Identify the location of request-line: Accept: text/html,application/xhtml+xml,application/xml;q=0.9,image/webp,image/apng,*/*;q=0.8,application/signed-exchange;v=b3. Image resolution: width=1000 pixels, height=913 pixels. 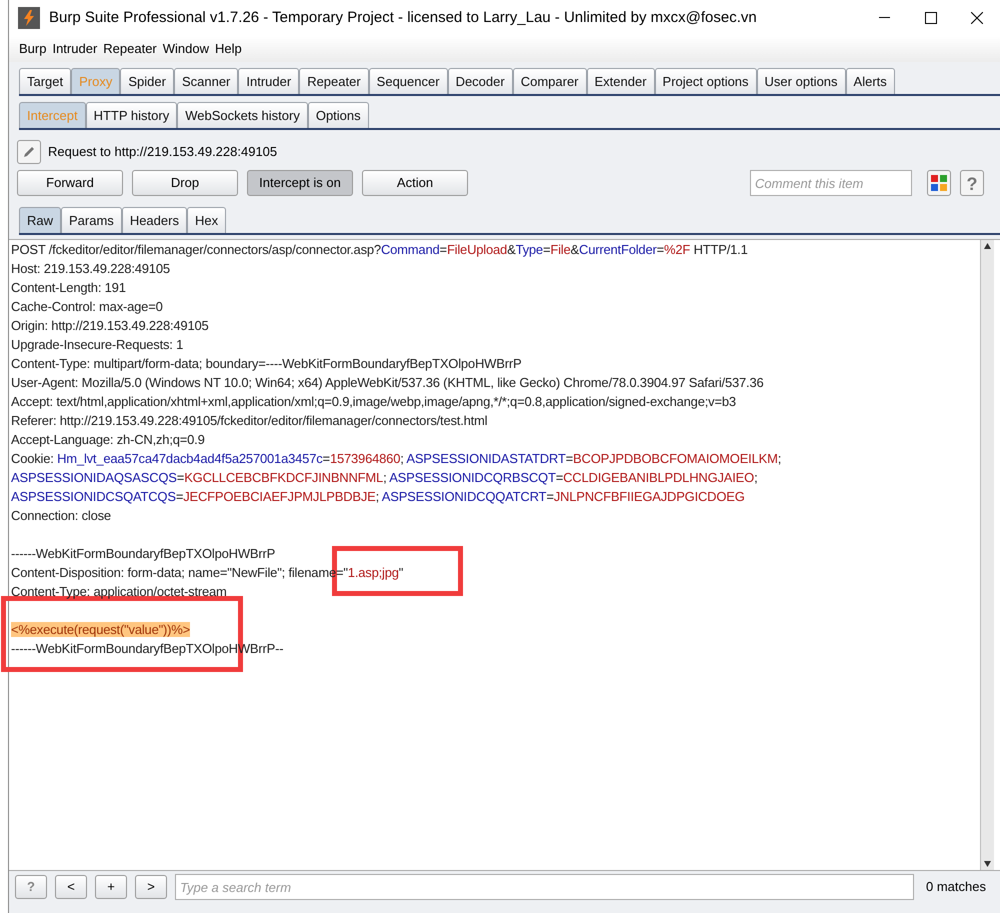
(373, 401).